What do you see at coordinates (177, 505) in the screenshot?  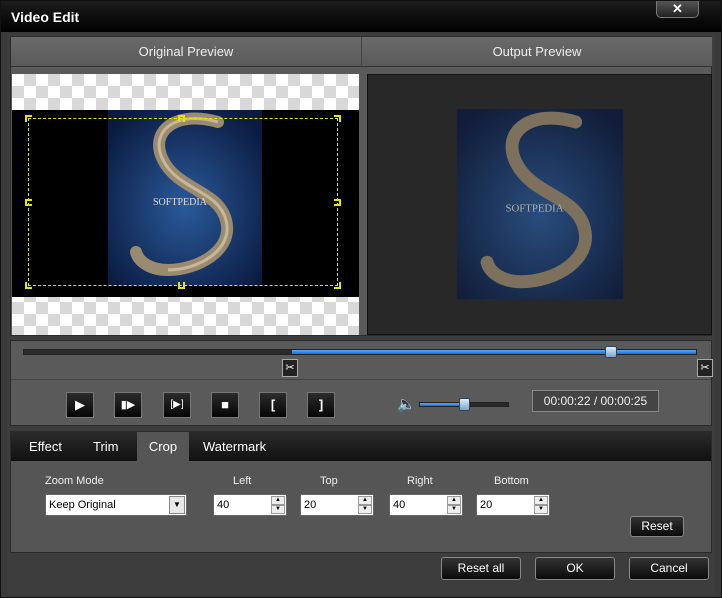 I see `chevron-down-icon: ▼` at bounding box center [177, 505].